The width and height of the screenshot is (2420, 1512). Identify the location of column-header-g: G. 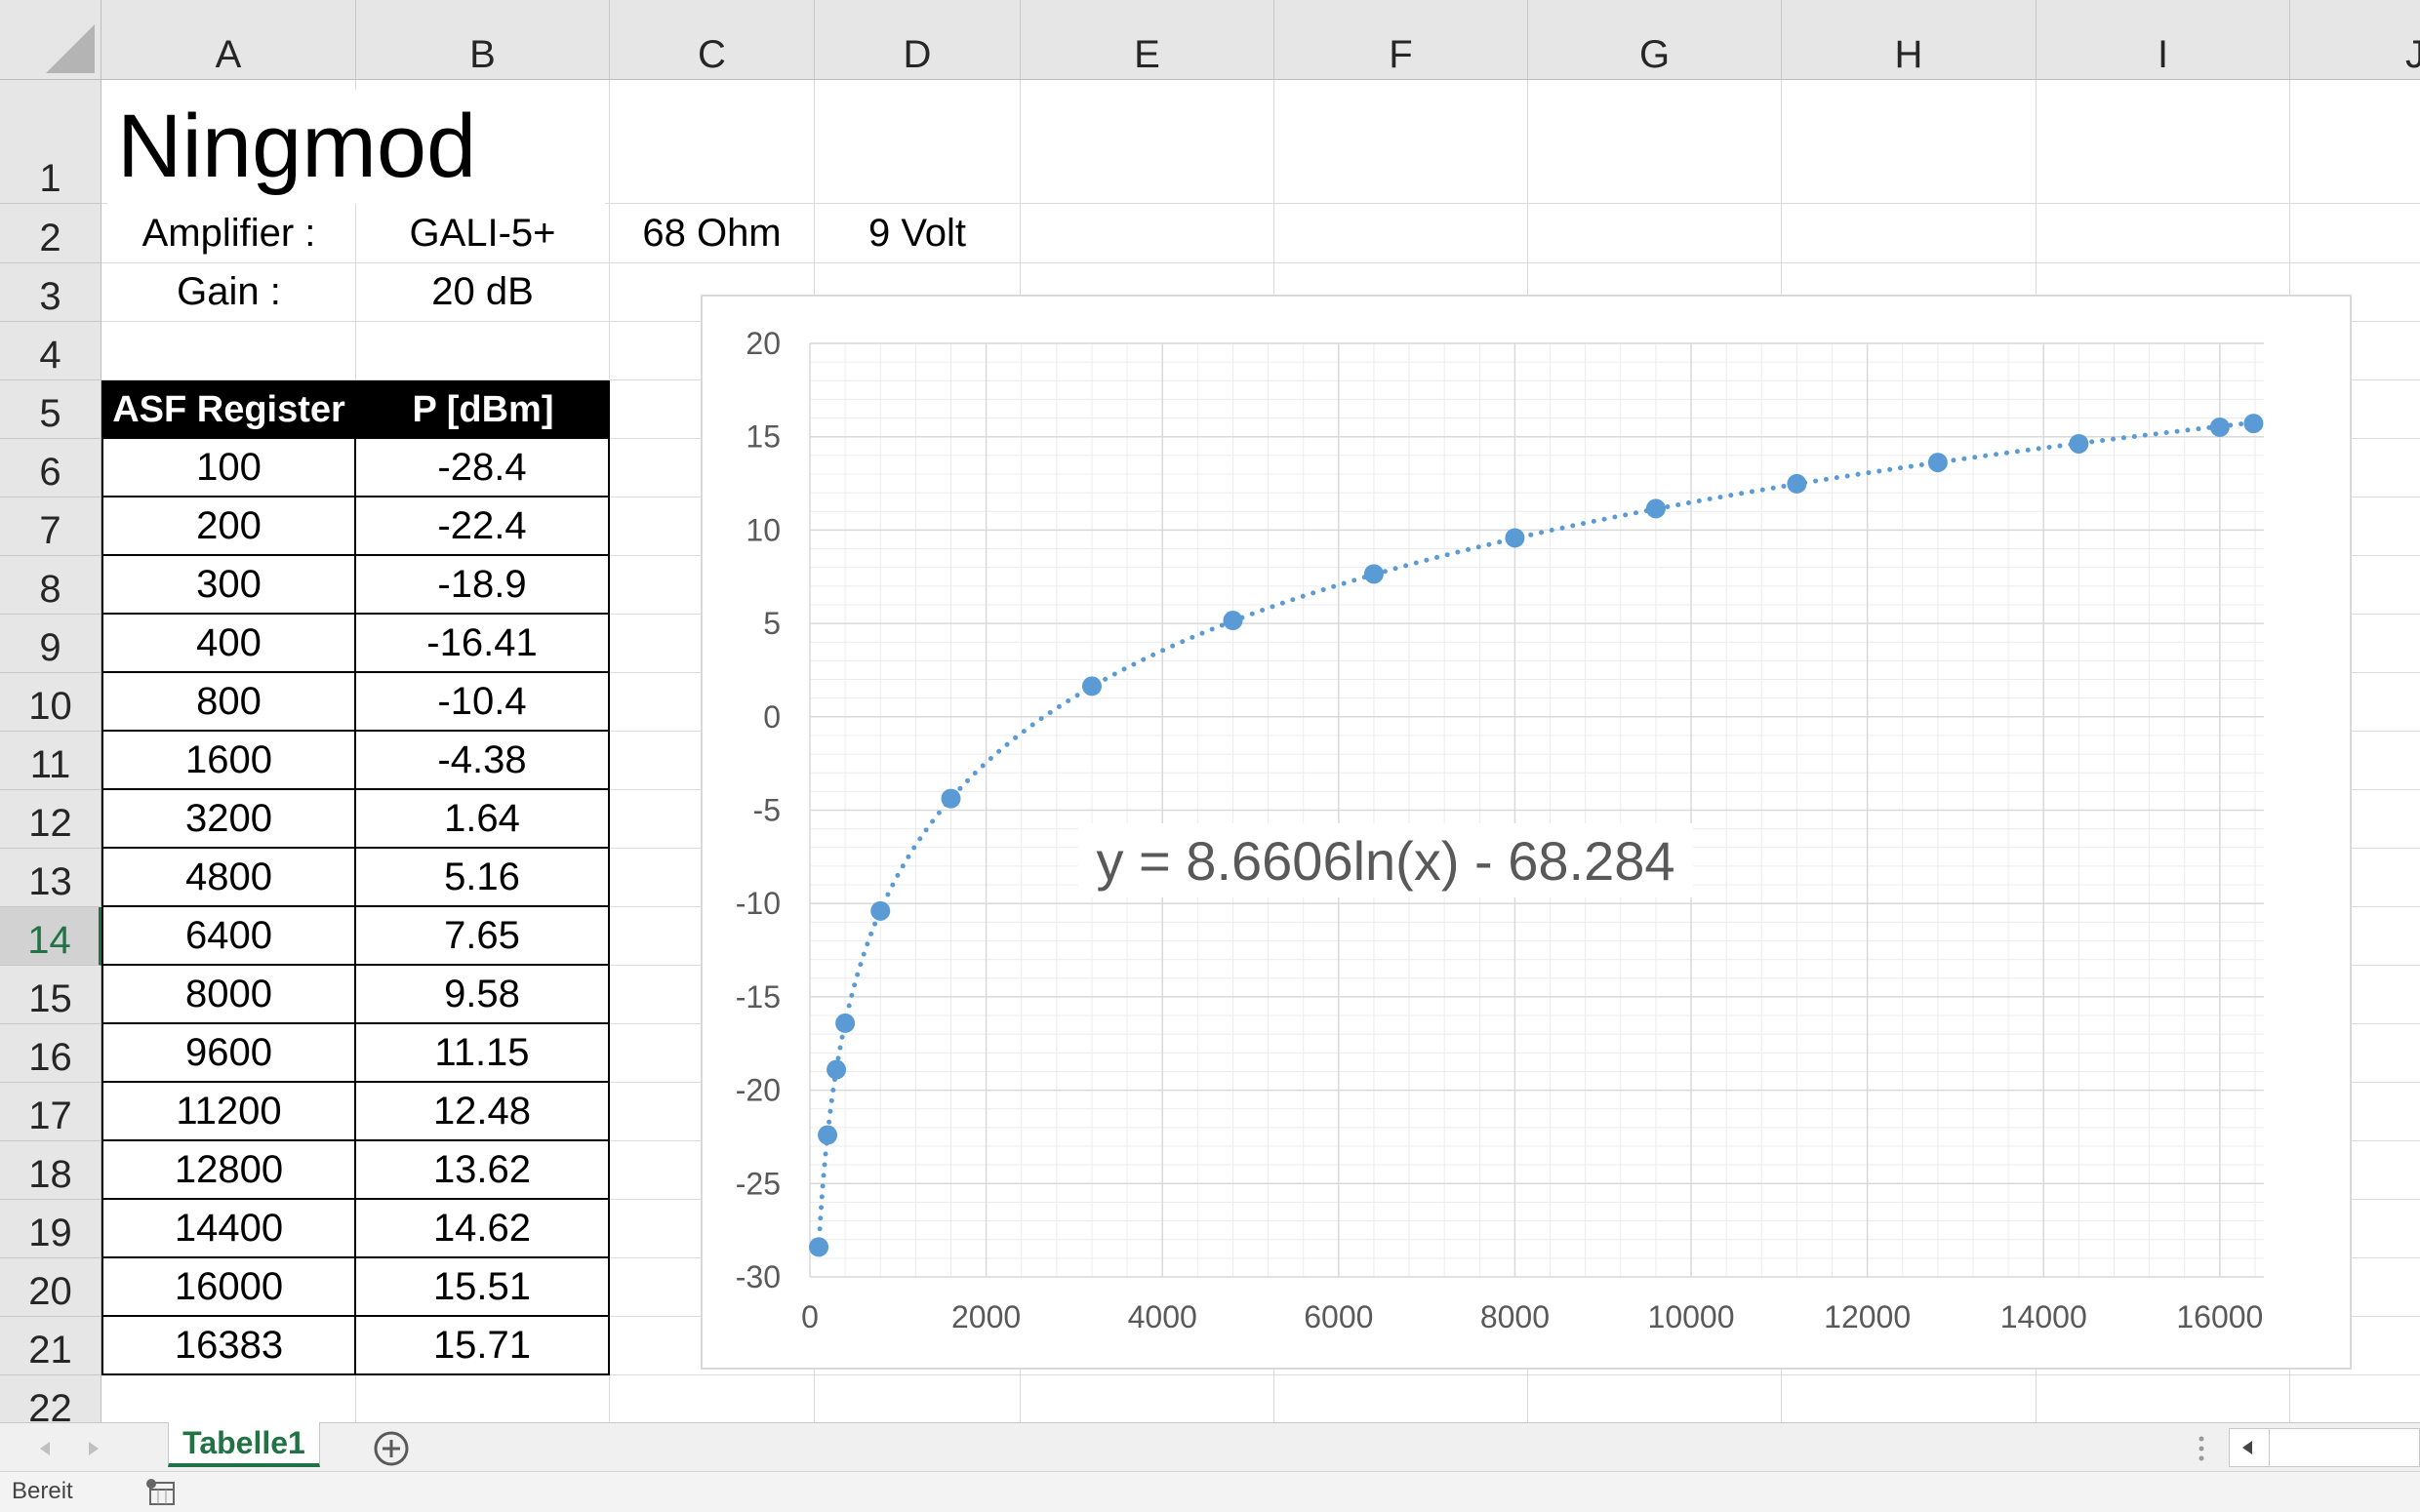
(1655, 40).